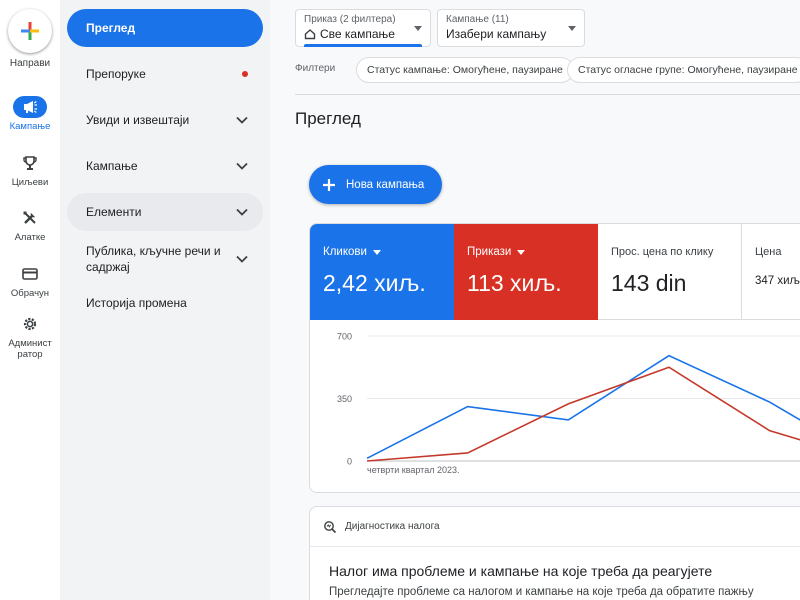  Describe the element at coordinates (477, 19) in the screenshot. I see `campaign-selector-label: Кампање (11)` at that location.